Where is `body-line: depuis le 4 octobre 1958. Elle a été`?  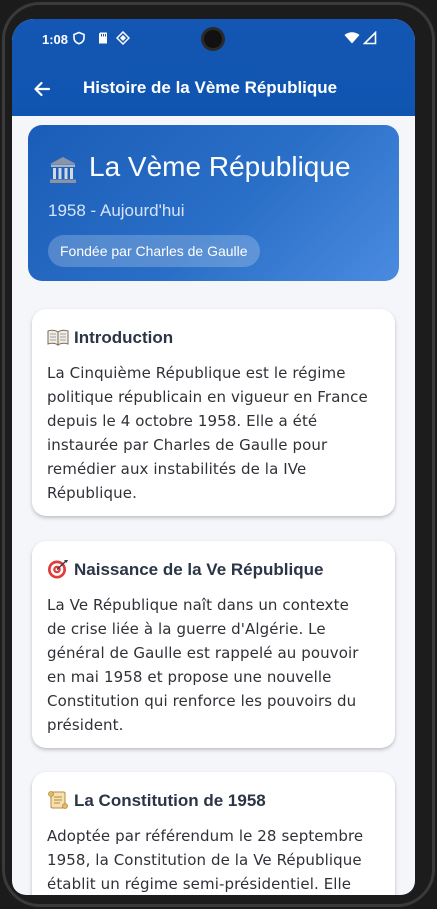 body-line: depuis le 4 octobre 1958. Elle a été is located at coordinates (182, 421).